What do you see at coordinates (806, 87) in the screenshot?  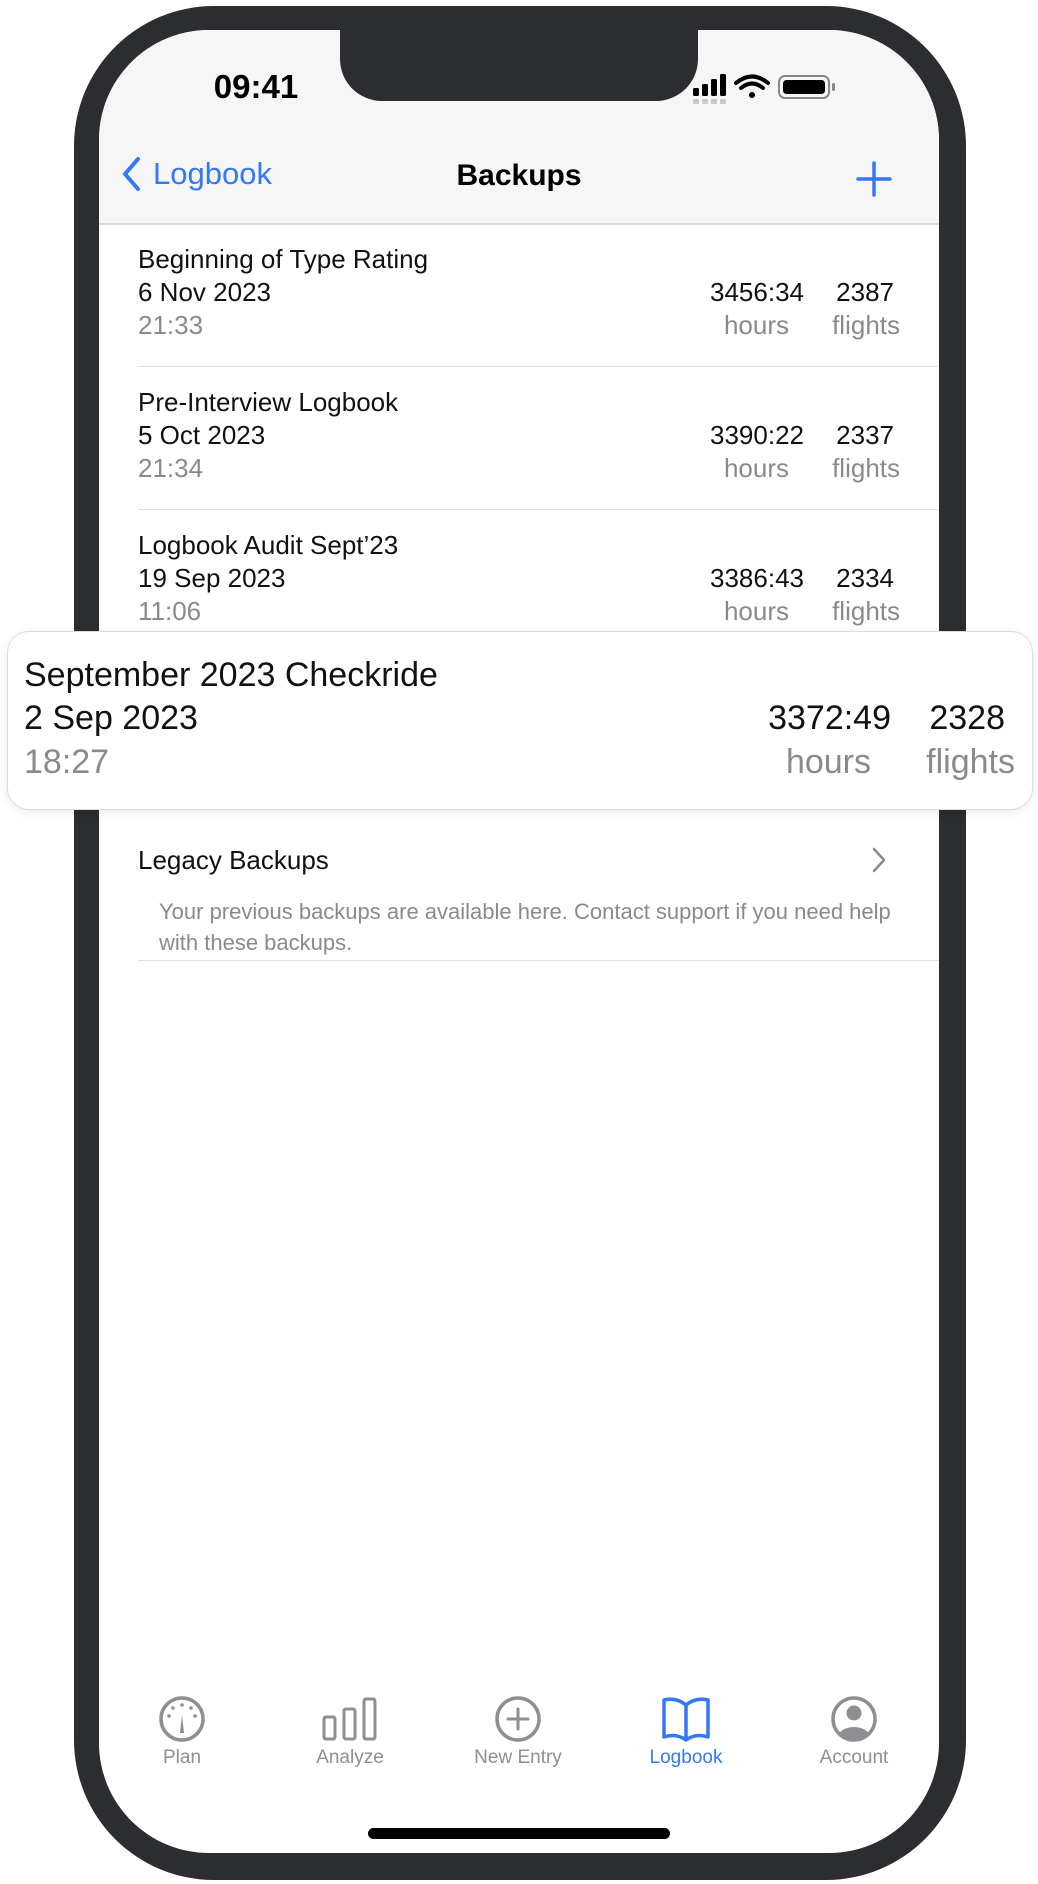 I see `battery-icon` at bounding box center [806, 87].